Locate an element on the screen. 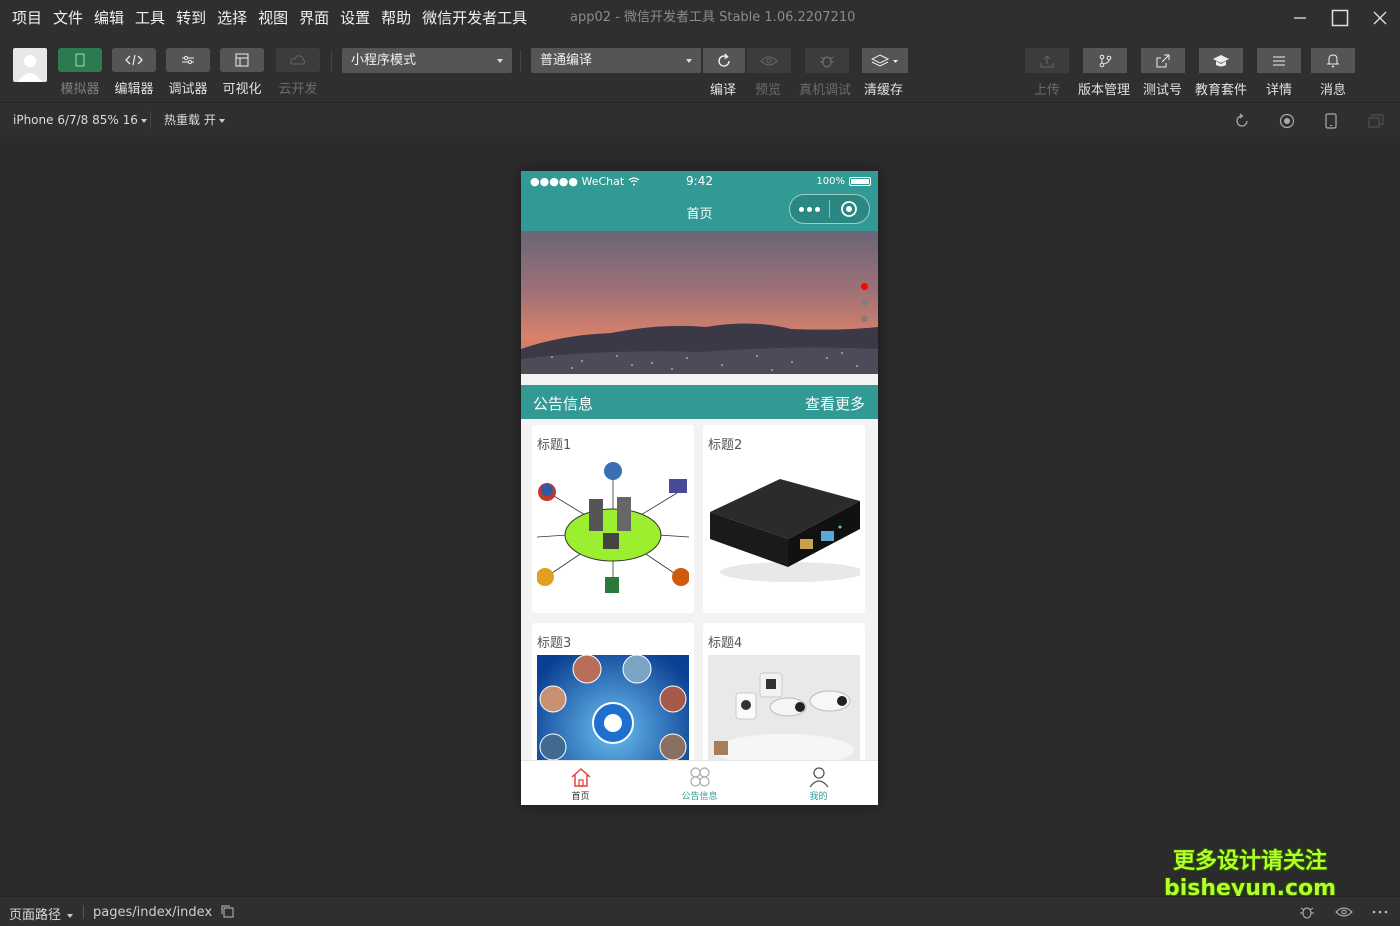 This screenshot has height=926, width=1400. battery-status: 100% is located at coordinates (843, 181).